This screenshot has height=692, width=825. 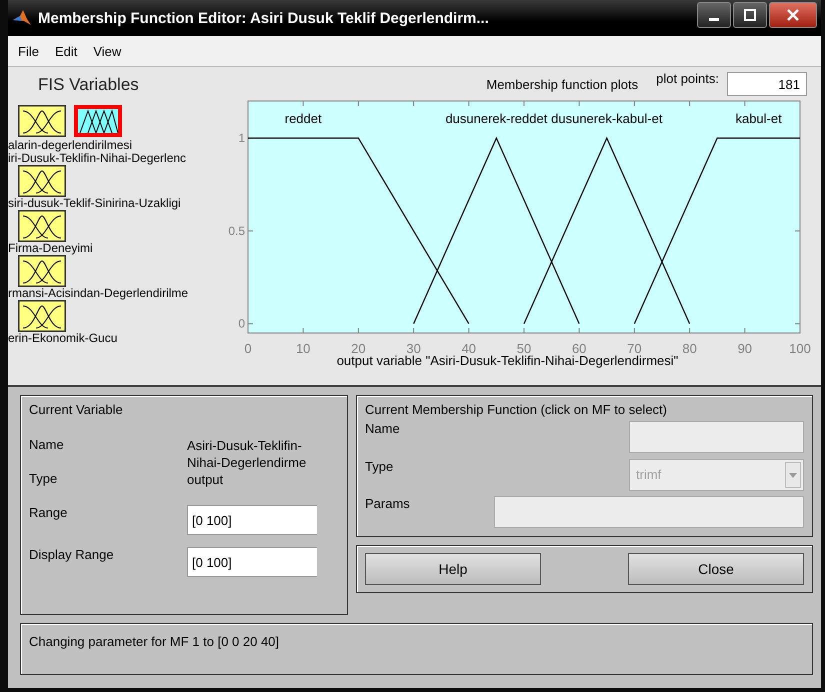 What do you see at coordinates (716, 569) in the screenshot?
I see `dialog-button: Close` at bounding box center [716, 569].